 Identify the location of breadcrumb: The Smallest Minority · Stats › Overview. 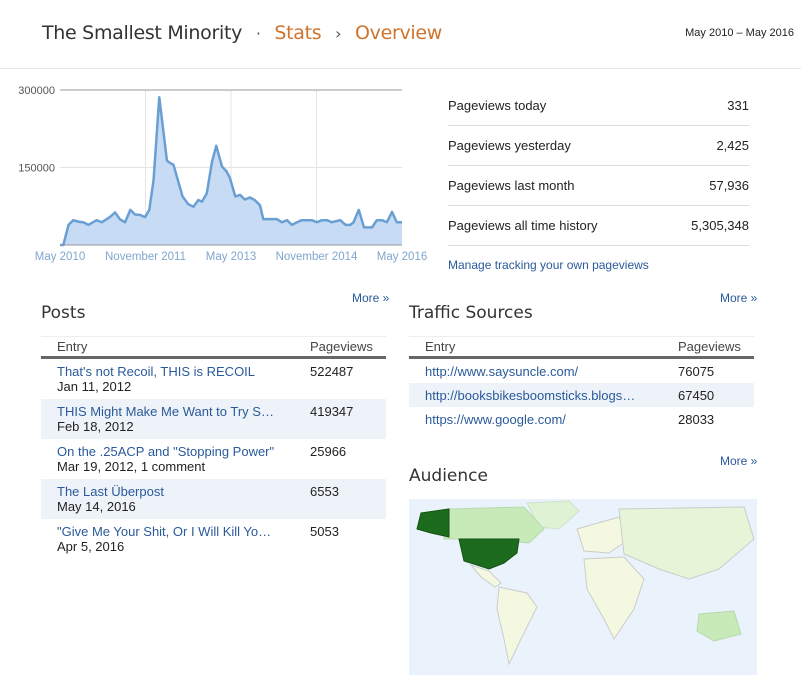
(242, 33).